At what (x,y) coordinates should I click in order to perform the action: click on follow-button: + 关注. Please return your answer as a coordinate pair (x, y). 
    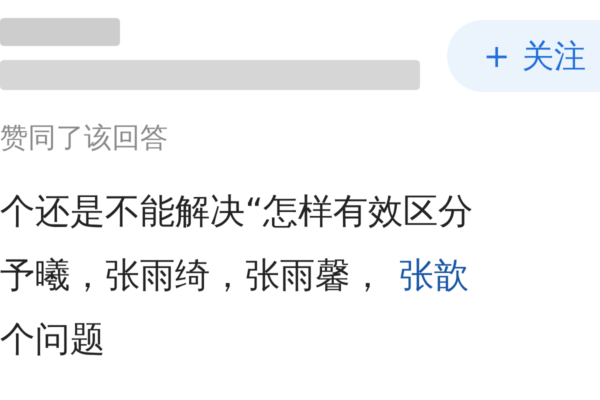
    Looking at the image, I should click on (523, 56).